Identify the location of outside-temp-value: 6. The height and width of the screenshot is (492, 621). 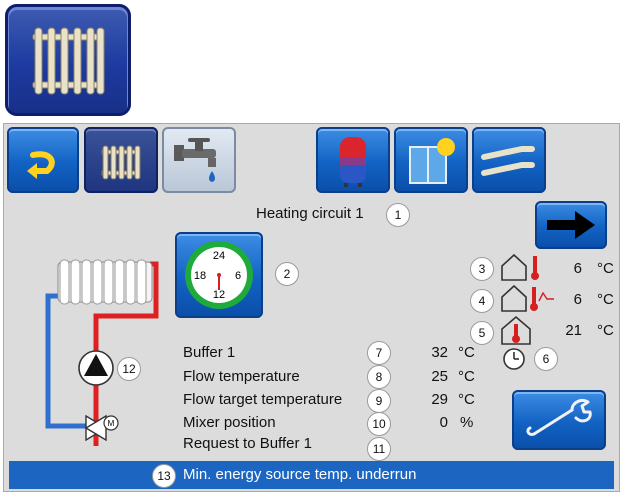
(577, 268).